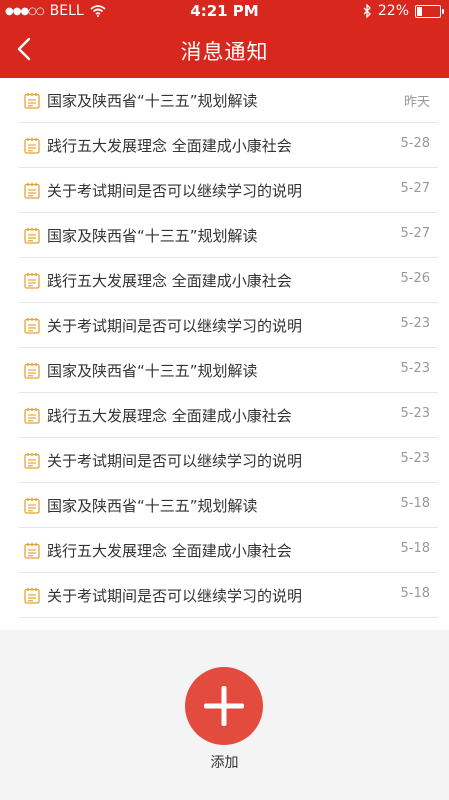 The width and height of the screenshot is (449, 800). What do you see at coordinates (419, 11) in the screenshot?
I see `battery-level` at bounding box center [419, 11].